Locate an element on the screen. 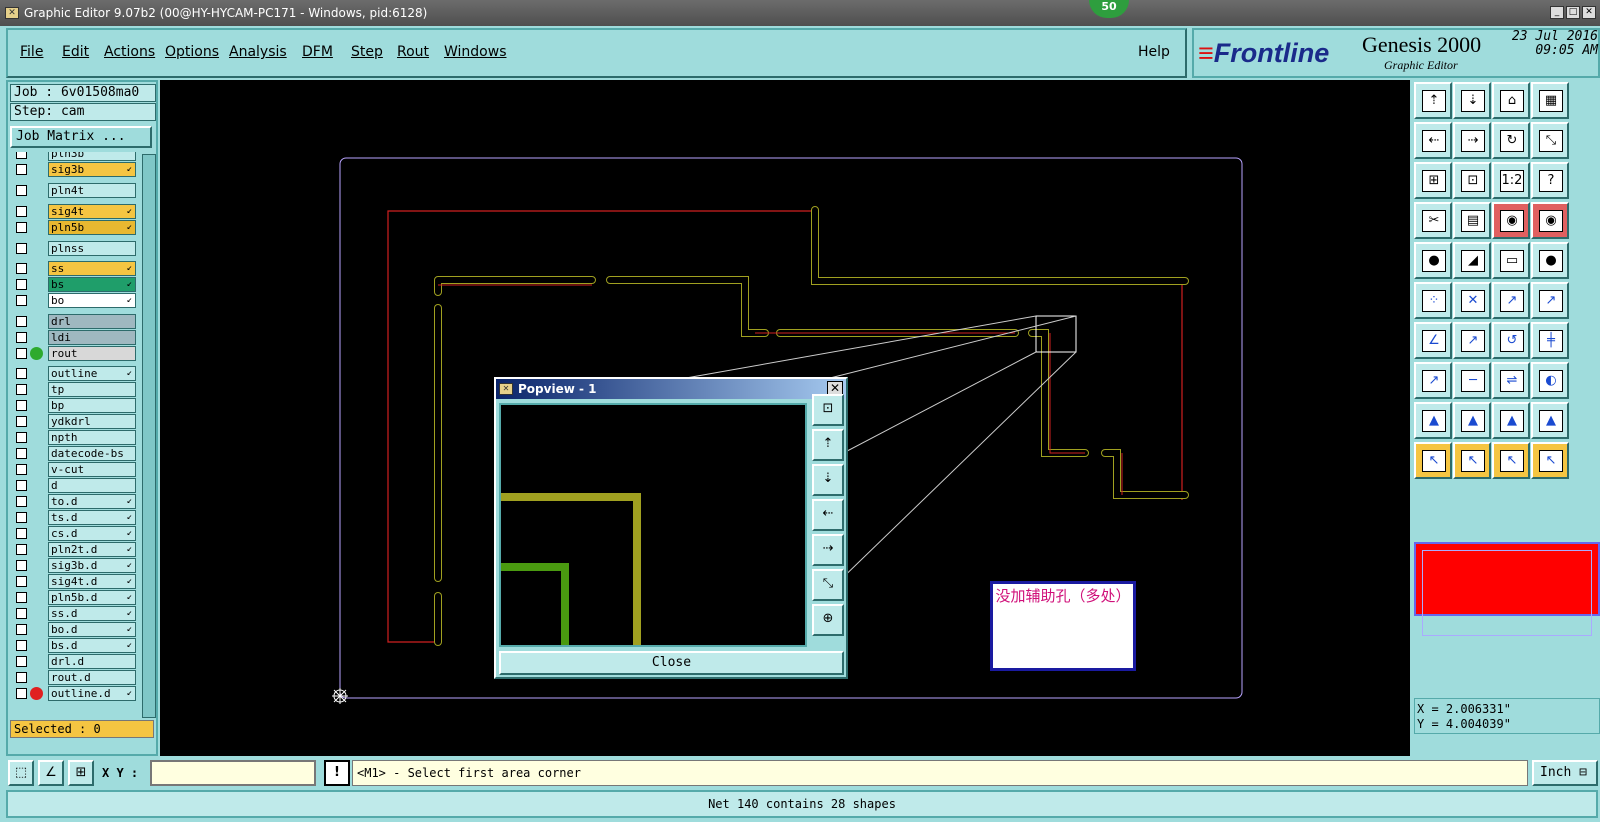  snap-icon: ⬚ is located at coordinates (21, 773).